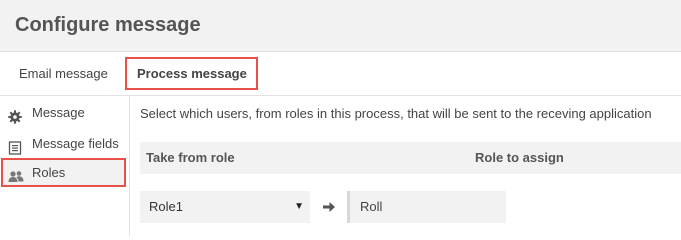  What do you see at coordinates (329, 207) in the screenshot?
I see `arrow-right-icon` at bounding box center [329, 207].